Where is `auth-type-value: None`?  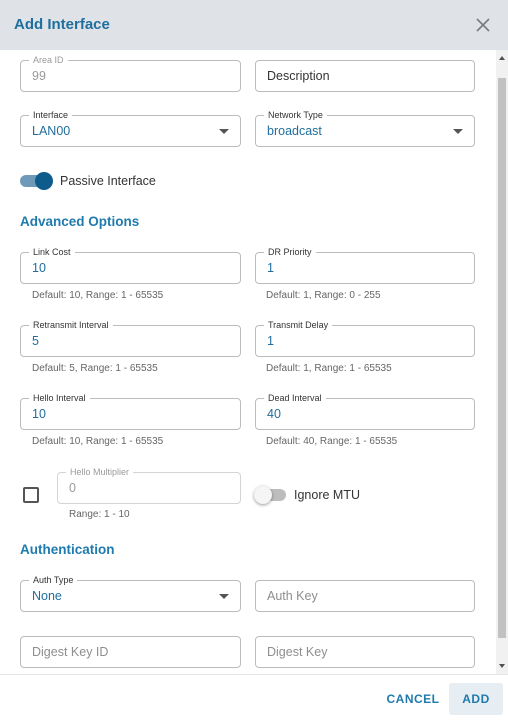 auth-type-value: None is located at coordinates (47, 596).